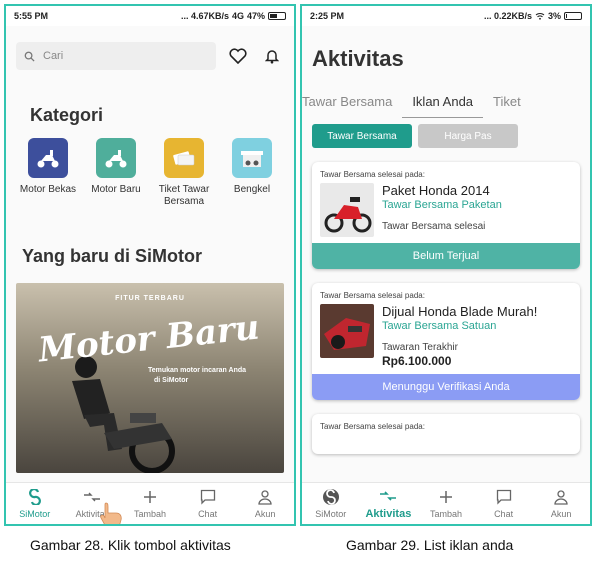 The width and height of the screenshot is (597, 567). What do you see at coordinates (184, 195) in the screenshot?
I see `category-label: Tiket Tawar Bersama` at bounding box center [184, 195].